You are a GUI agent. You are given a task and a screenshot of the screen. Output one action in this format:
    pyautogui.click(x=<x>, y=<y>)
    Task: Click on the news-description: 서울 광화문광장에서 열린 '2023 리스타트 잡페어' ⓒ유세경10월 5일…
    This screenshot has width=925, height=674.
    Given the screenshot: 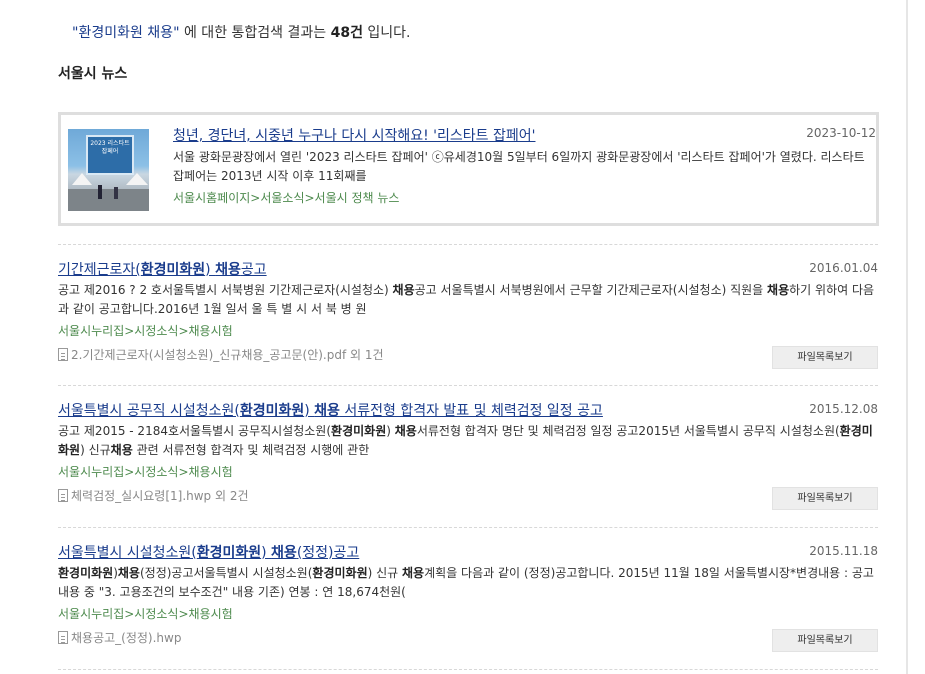 What is the action you would take?
    pyautogui.click(x=519, y=166)
    